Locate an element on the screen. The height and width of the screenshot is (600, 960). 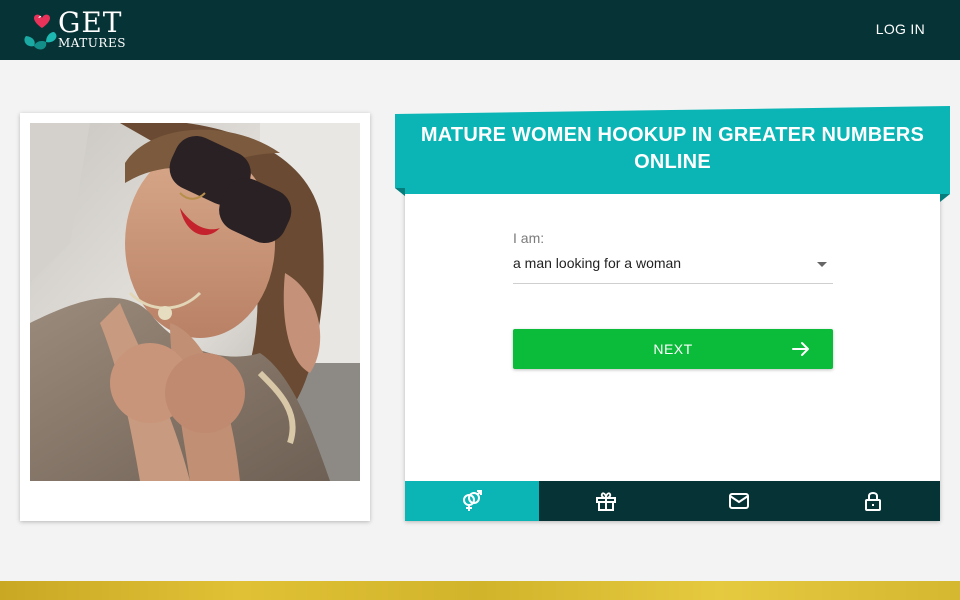
gender-icon is located at coordinates (472, 500).